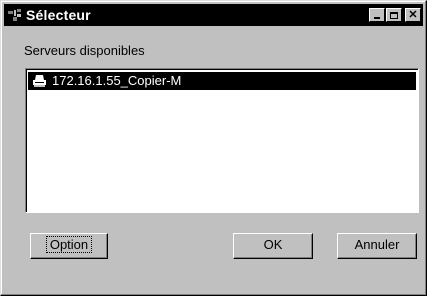 This screenshot has height=300, width=431. I want to click on minimize-button, so click(377, 15).